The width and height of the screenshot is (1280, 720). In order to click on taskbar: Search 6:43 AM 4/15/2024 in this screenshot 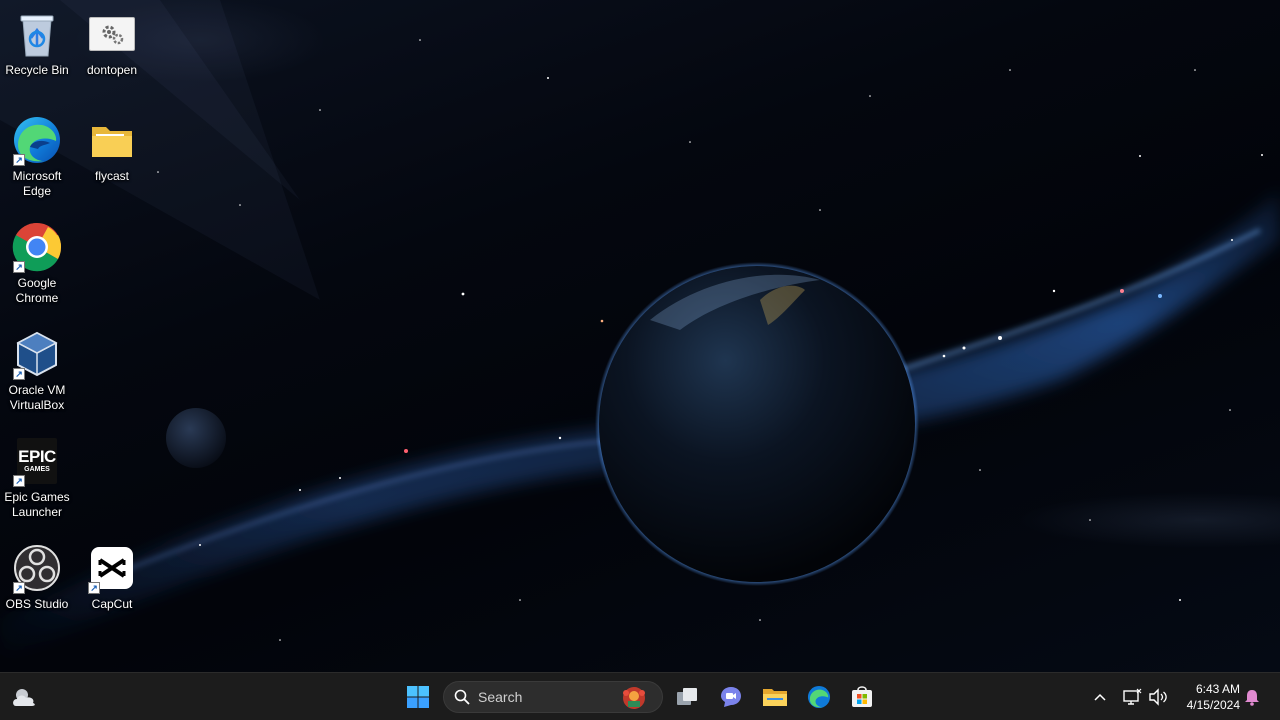, I will do `click(640, 696)`.